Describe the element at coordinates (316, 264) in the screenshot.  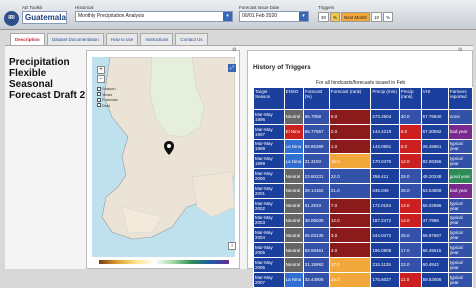
I see `forecast-pct-cell: 31.15992` at that location.